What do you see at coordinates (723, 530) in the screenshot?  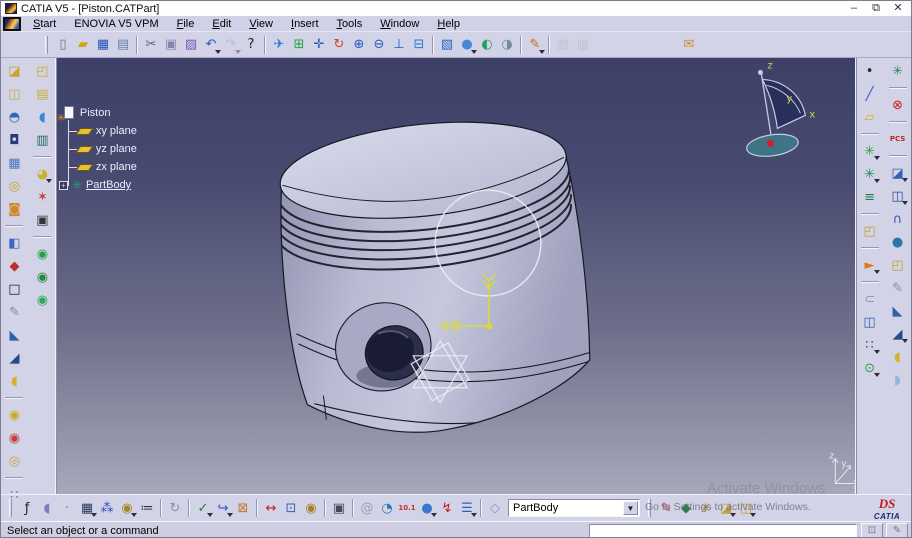 I see `power-input` at bounding box center [723, 530].